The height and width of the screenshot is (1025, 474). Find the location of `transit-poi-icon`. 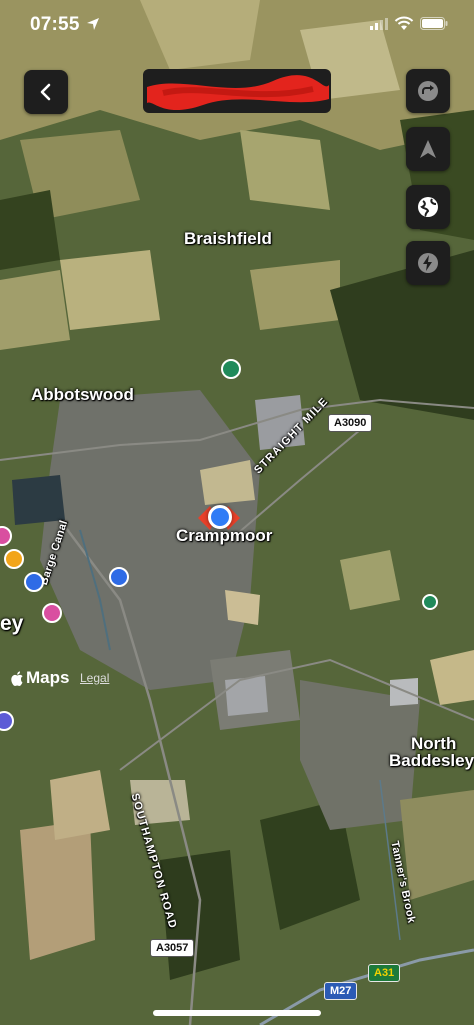

transit-poi-icon is located at coordinates (119, 577).